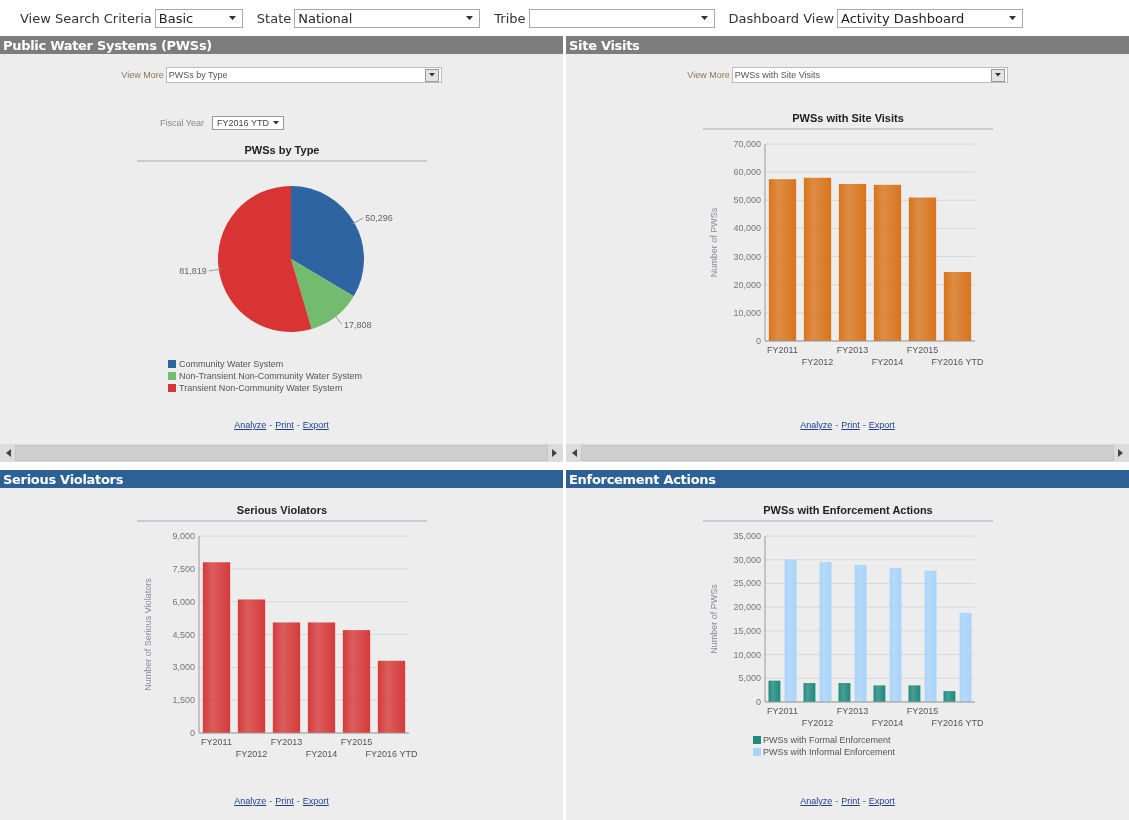 The width and height of the screenshot is (1129, 820). I want to click on data-label: 81,819, so click(192, 270).